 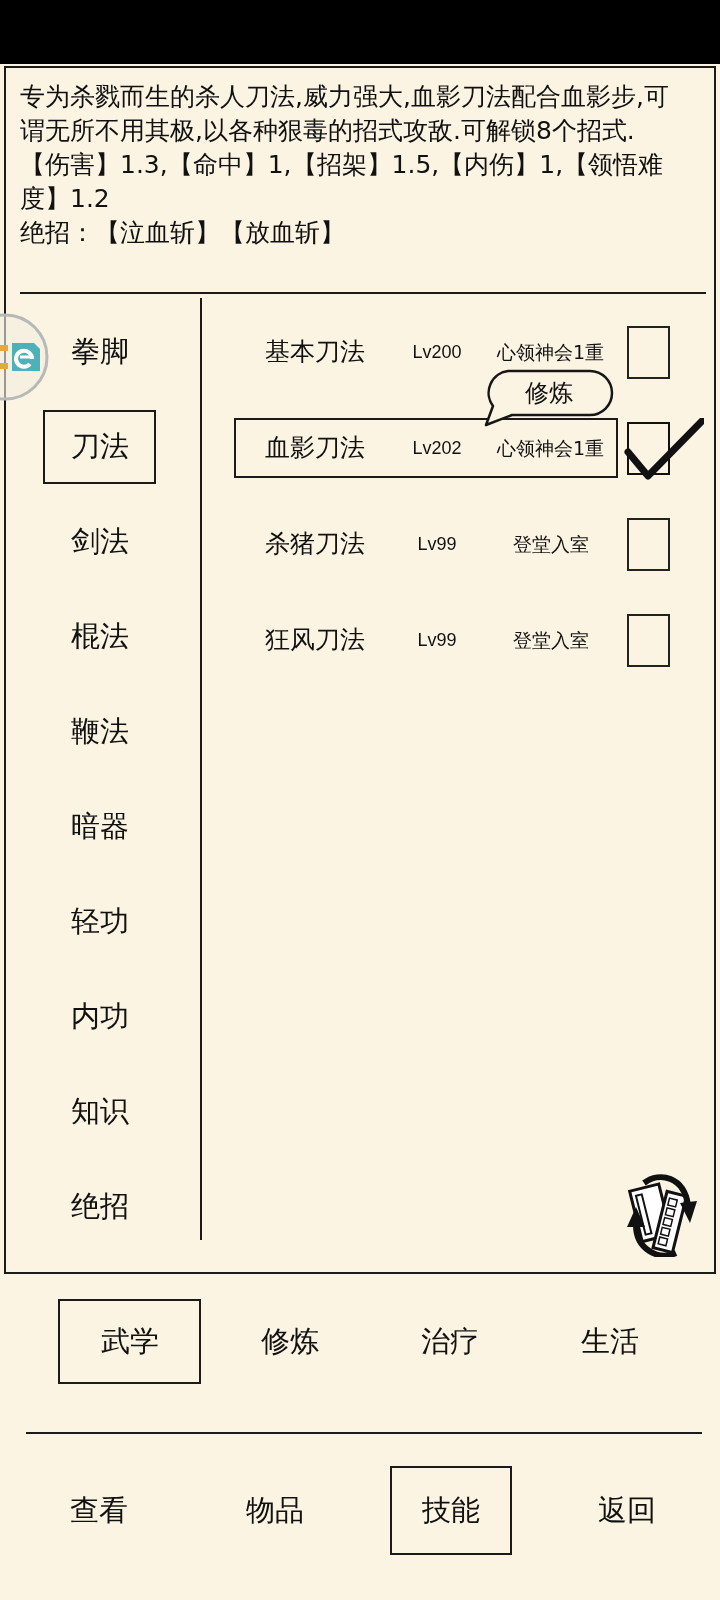 What do you see at coordinates (342, 182) in the screenshot?
I see `skill-stats: 【伤害】1.3,【命中】1,【招架】1.5,【内伤】1,【领悟难度】1.2` at bounding box center [342, 182].